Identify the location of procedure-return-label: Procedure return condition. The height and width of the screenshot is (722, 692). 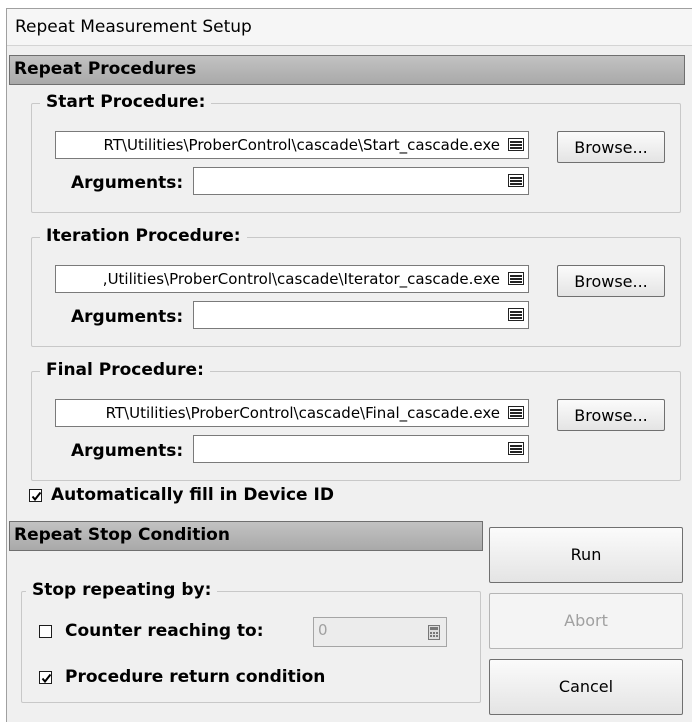
(195, 677).